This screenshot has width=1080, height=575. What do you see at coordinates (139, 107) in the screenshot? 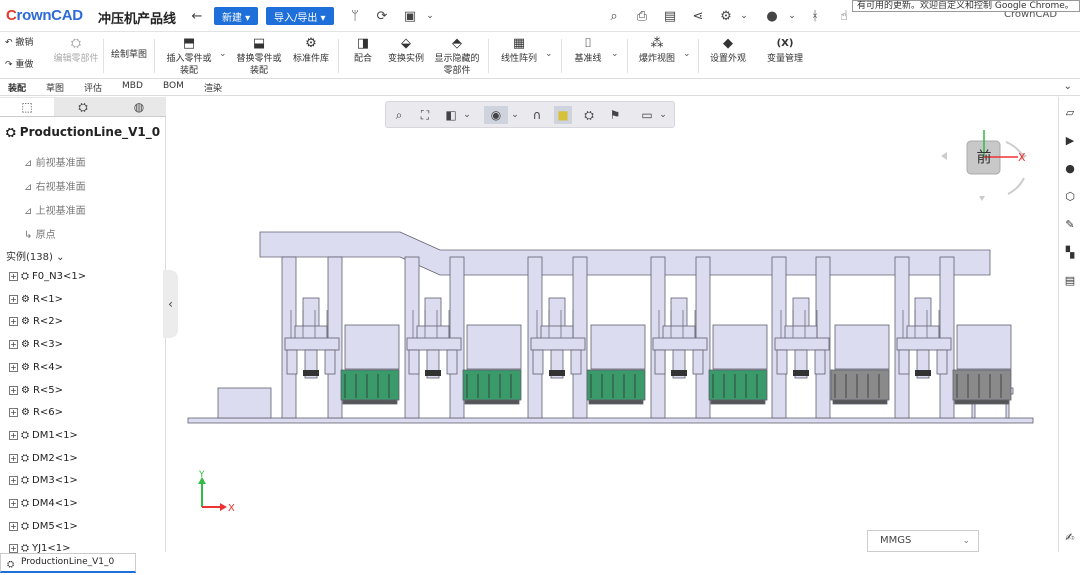
I see `globe-icon: ◍` at bounding box center [139, 107].